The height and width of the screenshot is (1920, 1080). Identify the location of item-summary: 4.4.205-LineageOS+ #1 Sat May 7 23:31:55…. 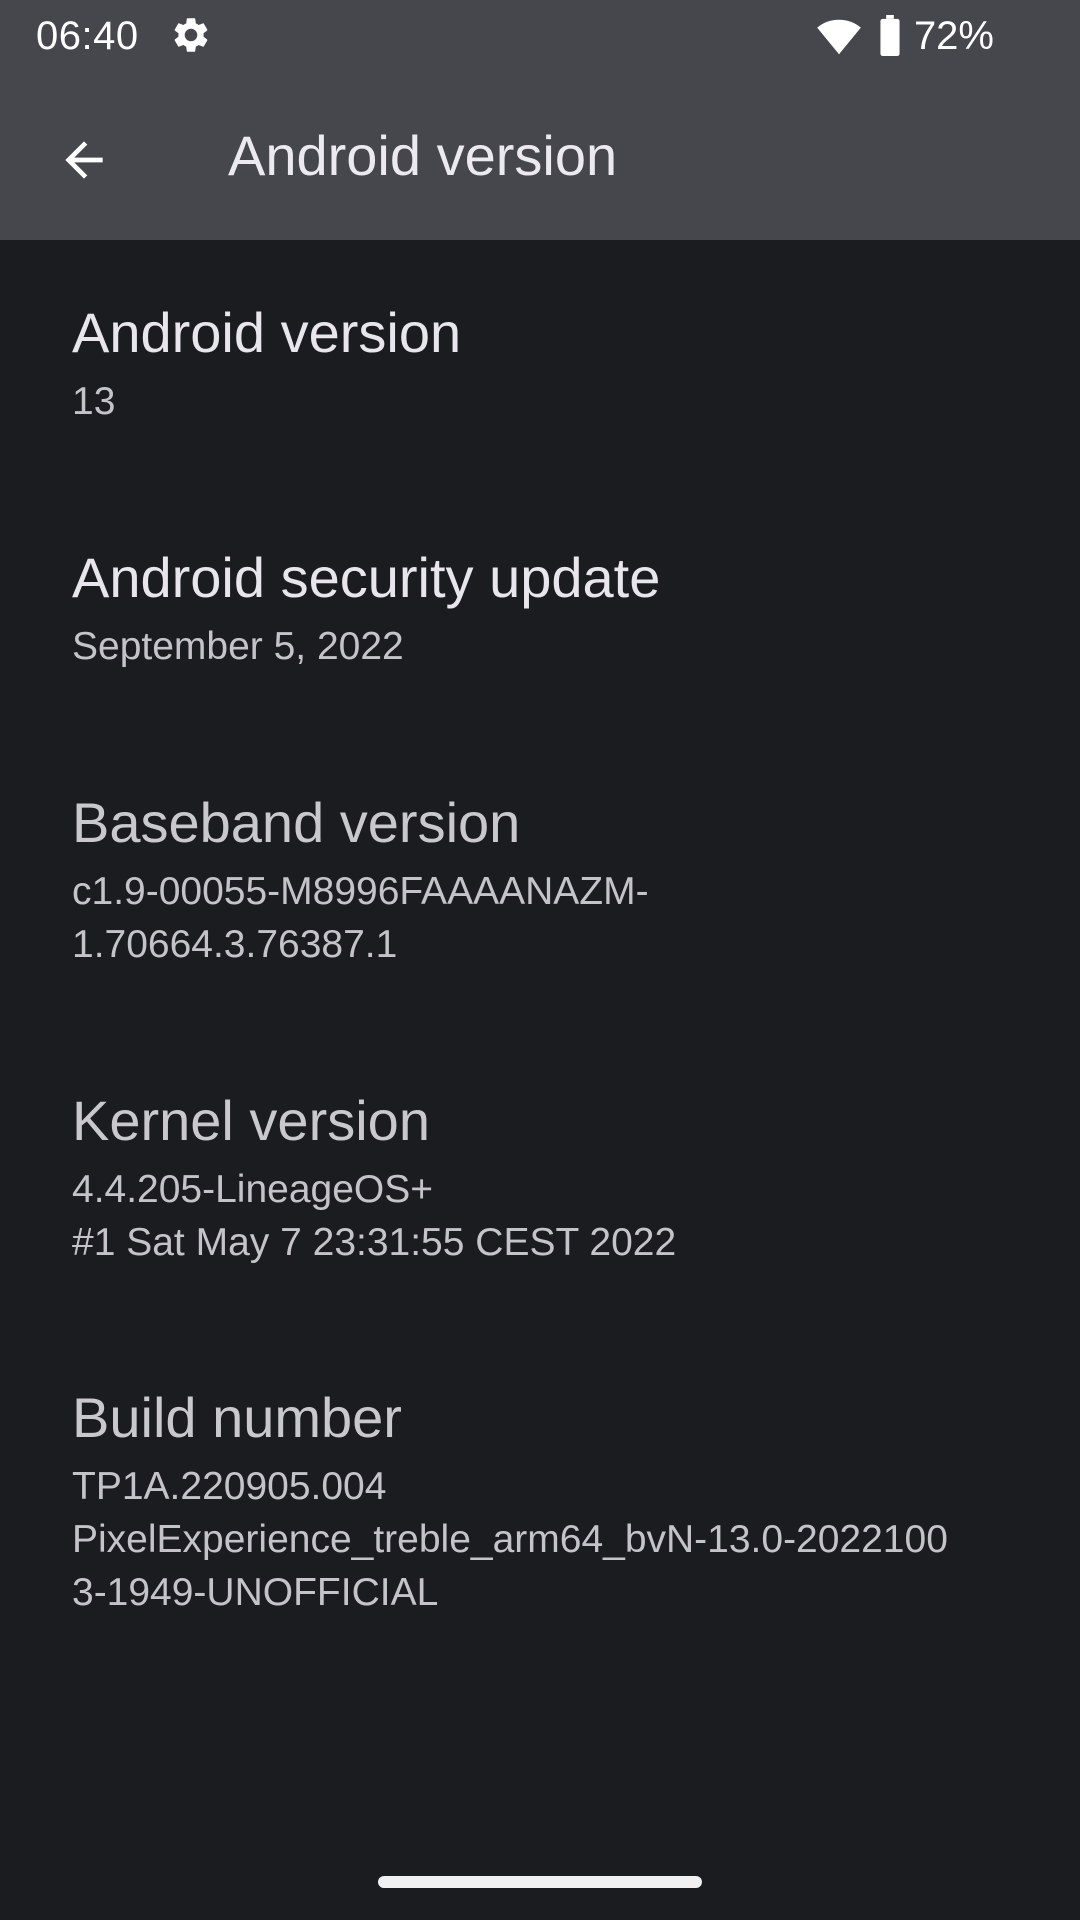
(374, 1216).